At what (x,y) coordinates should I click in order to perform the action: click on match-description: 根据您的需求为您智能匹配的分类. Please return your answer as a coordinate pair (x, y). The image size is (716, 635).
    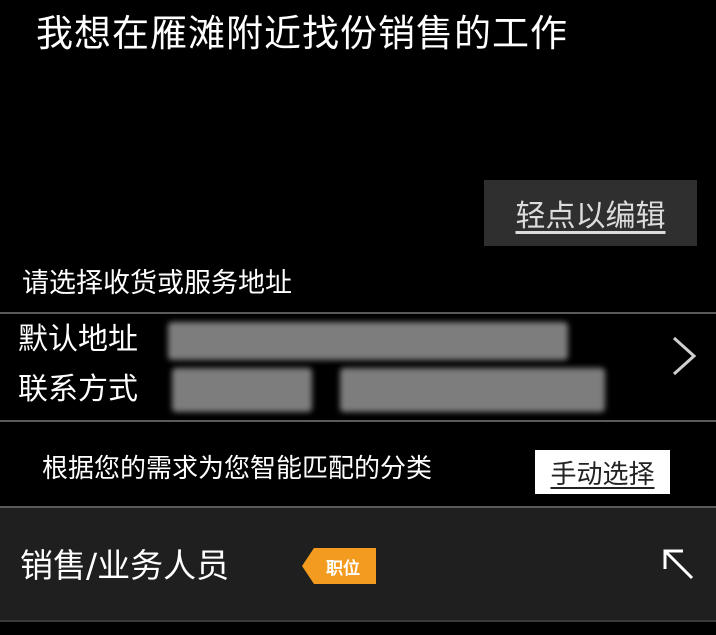
    Looking at the image, I should click on (237, 469).